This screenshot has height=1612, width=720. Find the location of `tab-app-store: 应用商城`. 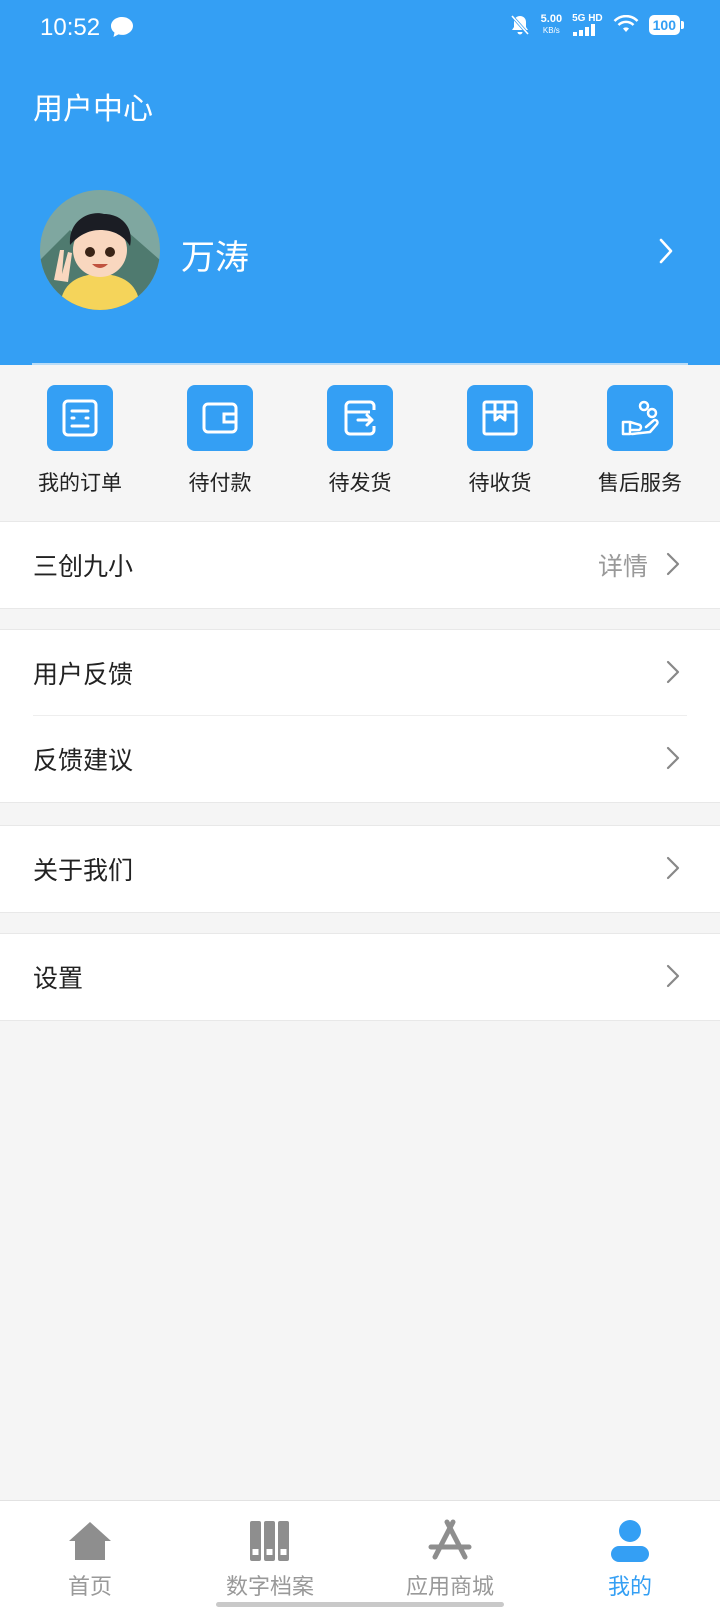

tab-app-store: 应用商城 is located at coordinates (450, 1556).